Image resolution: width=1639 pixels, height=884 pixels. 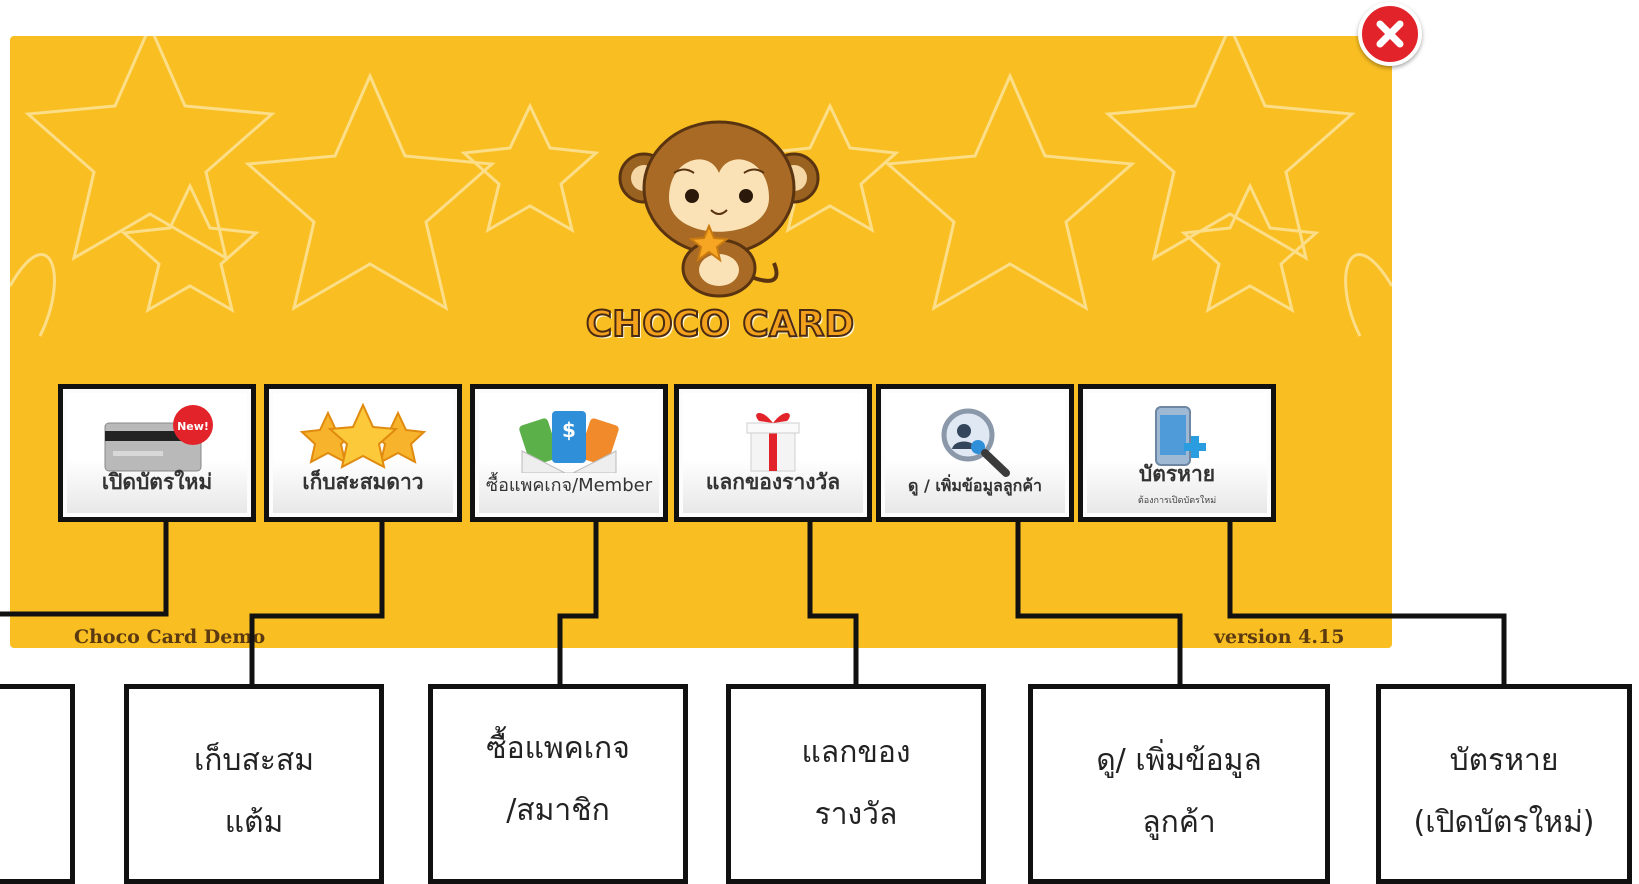 I want to click on callout-lost-card: บัตรหาย (เปิดบัตรใหม่), so click(x=1504, y=784).